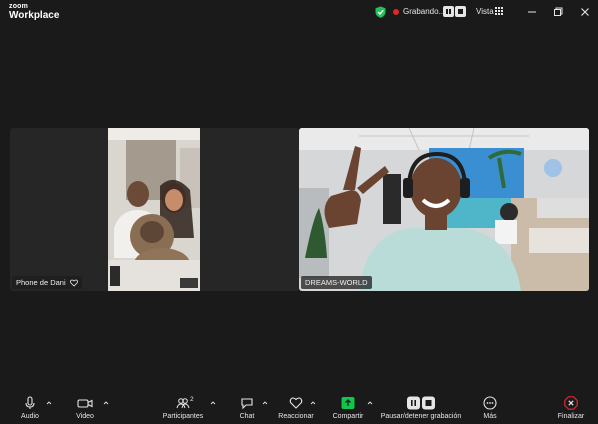 The image size is (598, 424). I want to click on more-options-icon, so click(490, 403).